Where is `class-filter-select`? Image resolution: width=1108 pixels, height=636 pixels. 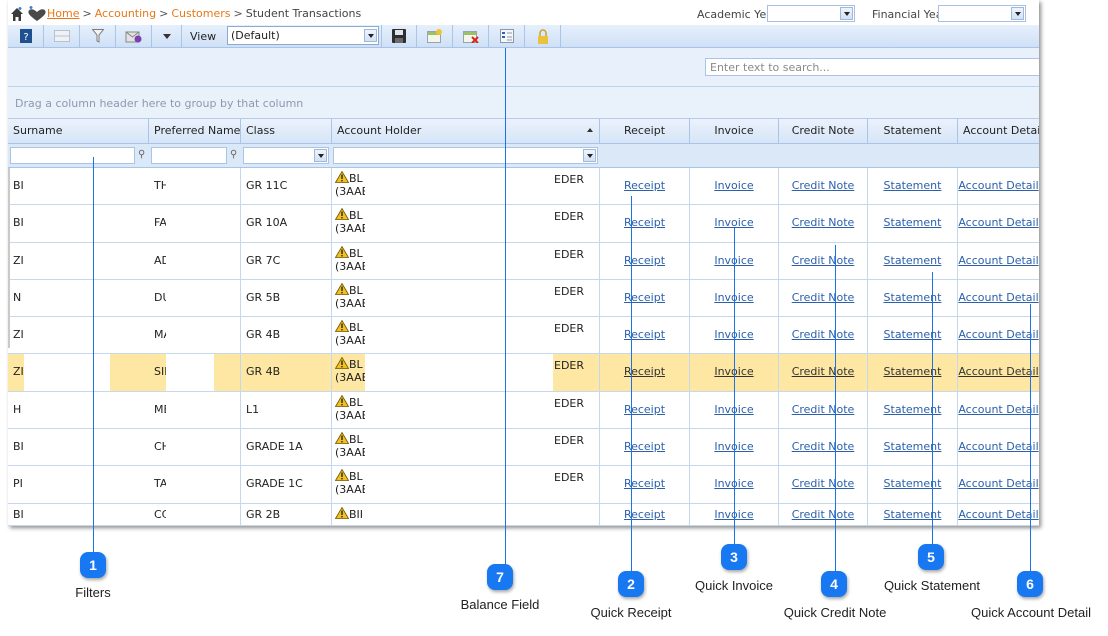
class-filter-select is located at coordinates (286, 155).